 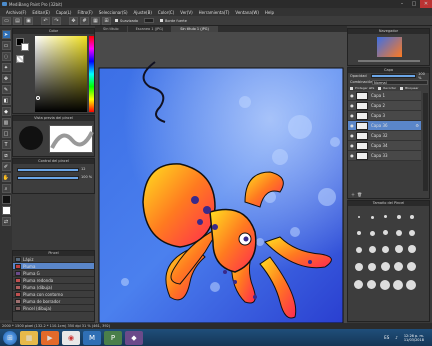 I want to click on delete-layer-icon: 🗑, so click(x=359, y=195).